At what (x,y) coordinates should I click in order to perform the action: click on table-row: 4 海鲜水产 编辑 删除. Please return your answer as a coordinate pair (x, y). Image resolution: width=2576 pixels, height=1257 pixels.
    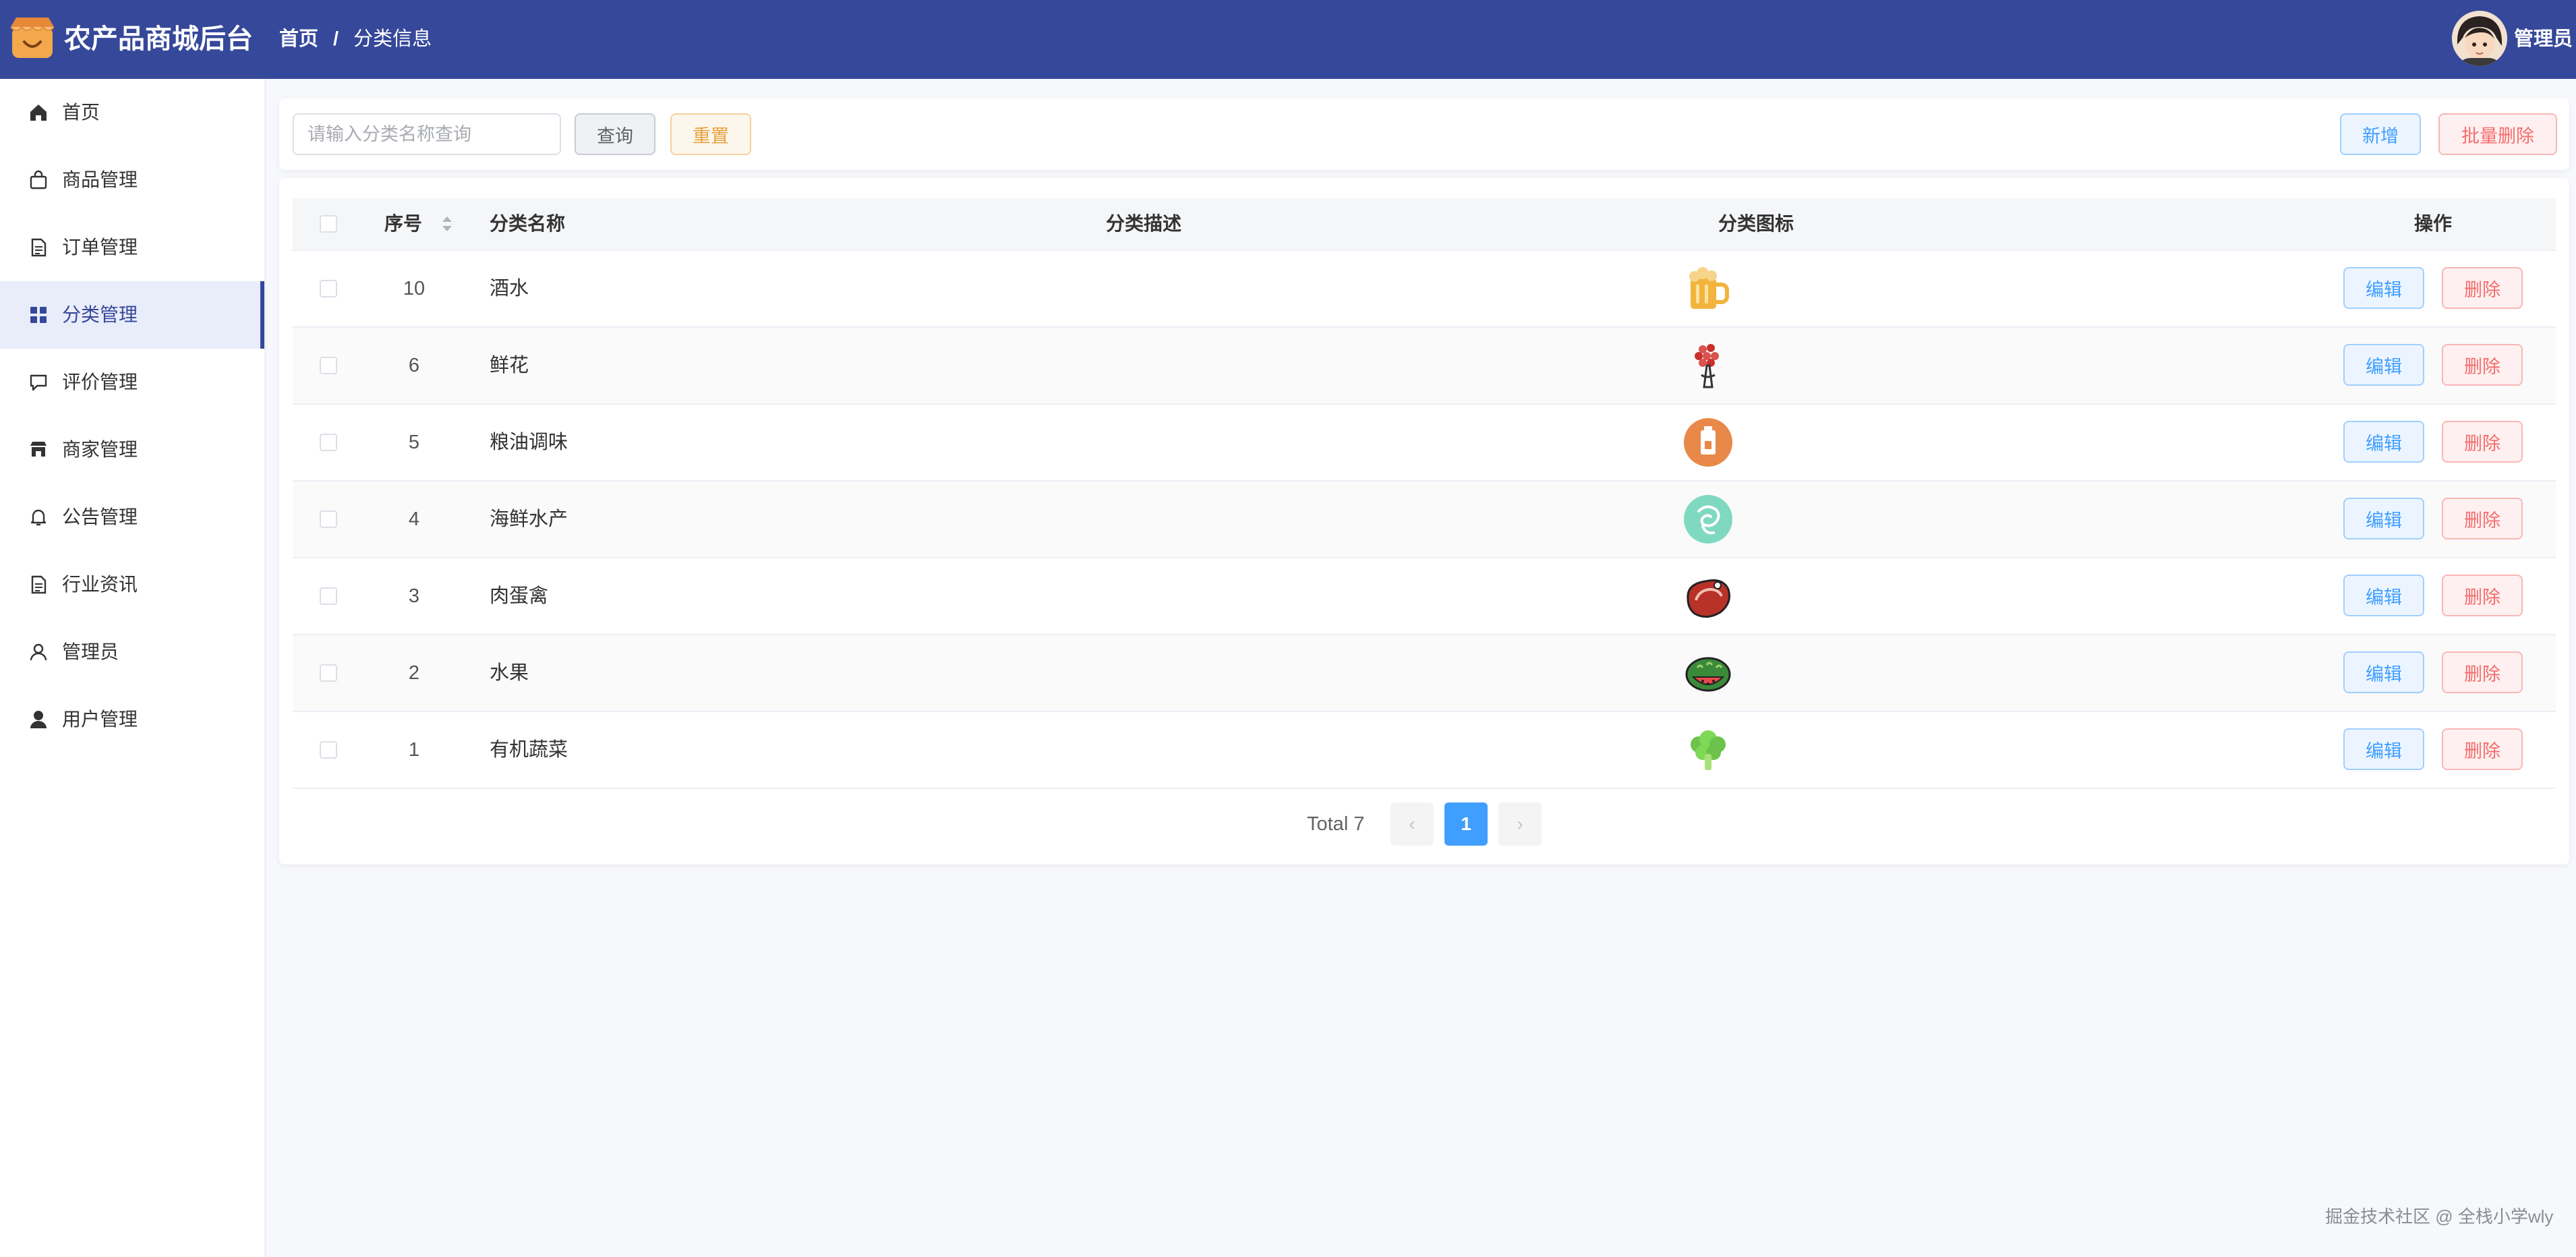
    Looking at the image, I should click on (1424, 519).